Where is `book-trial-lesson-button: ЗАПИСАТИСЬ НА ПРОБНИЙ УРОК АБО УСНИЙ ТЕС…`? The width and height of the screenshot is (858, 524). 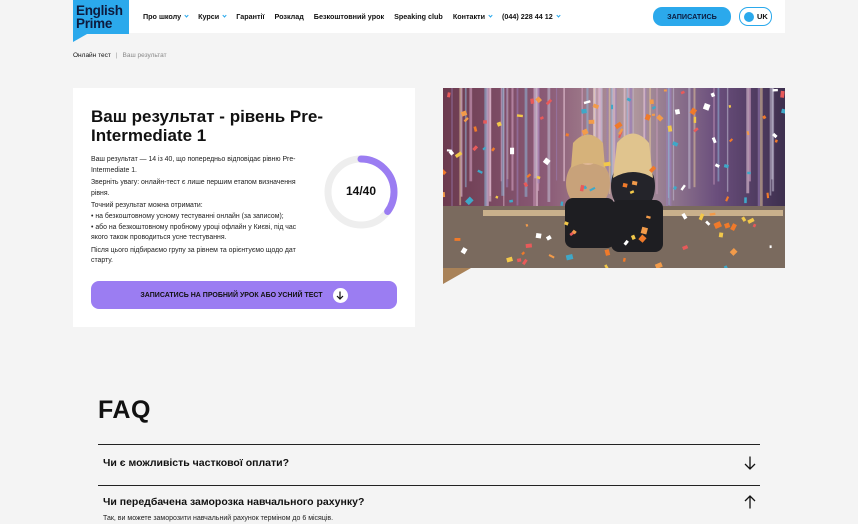 book-trial-lesson-button: ЗАПИСАТИСЬ НА ПРОБНИЙ УРОК АБО УСНИЙ ТЕС… is located at coordinates (244, 295).